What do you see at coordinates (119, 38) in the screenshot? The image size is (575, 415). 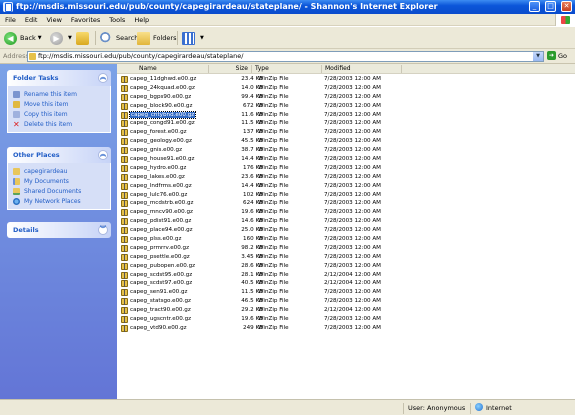 I see `search-button: Search` at bounding box center [119, 38].